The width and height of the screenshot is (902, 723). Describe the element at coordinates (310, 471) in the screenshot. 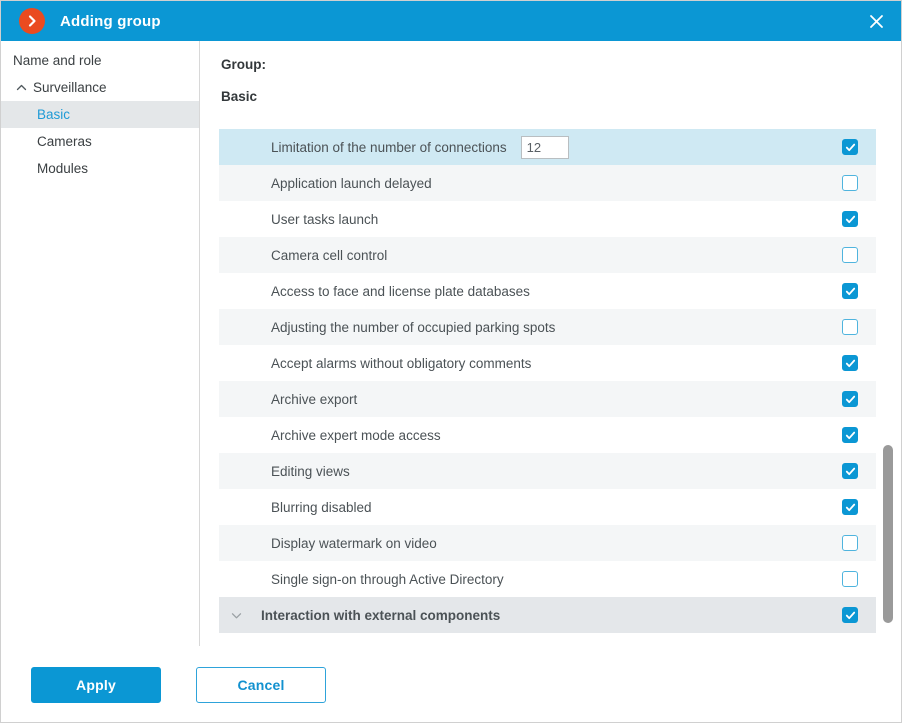

I see `permission-label: Editing views` at that location.